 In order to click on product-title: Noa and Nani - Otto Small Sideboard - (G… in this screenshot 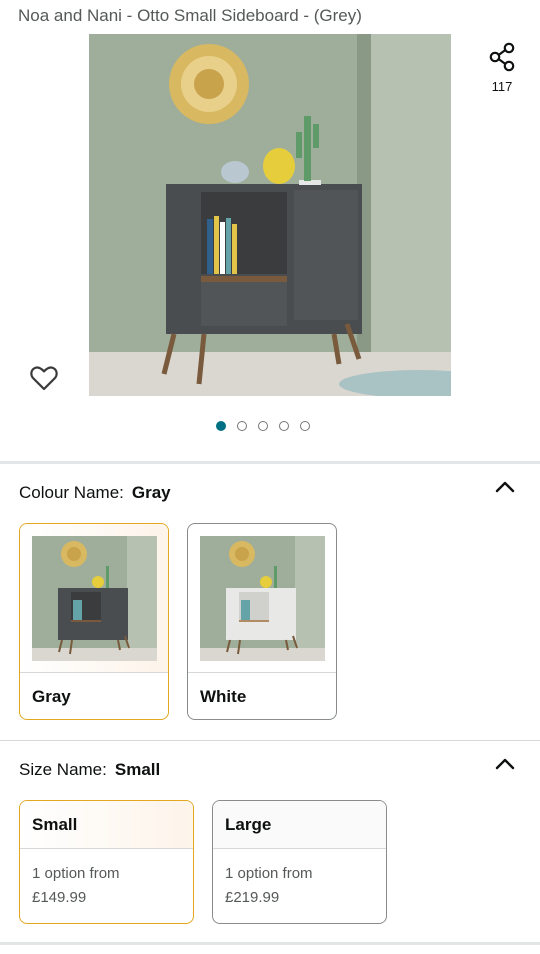, I will do `click(190, 15)`.